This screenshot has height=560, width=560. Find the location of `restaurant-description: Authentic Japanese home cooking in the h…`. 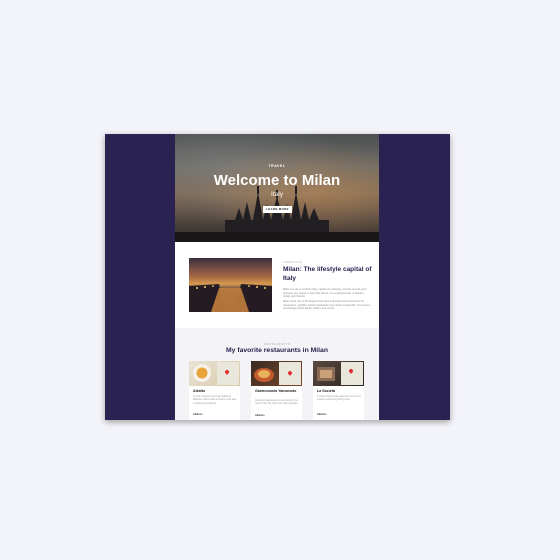

restaurant-description: Authentic Japanese home cooking in the h… is located at coordinates (277, 402).